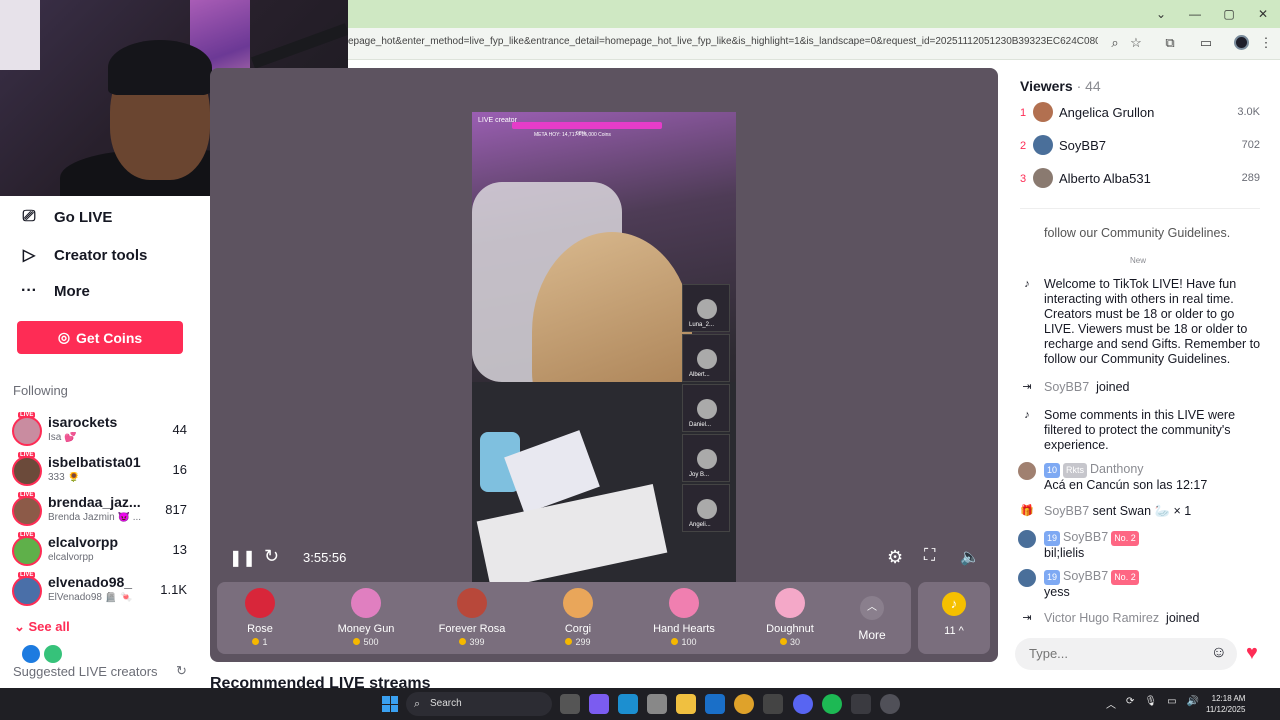 The width and height of the screenshot is (1280, 720). Describe the element at coordinates (587, 129) in the screenshot. I see `goal-progress-bar: 98%` at that location.